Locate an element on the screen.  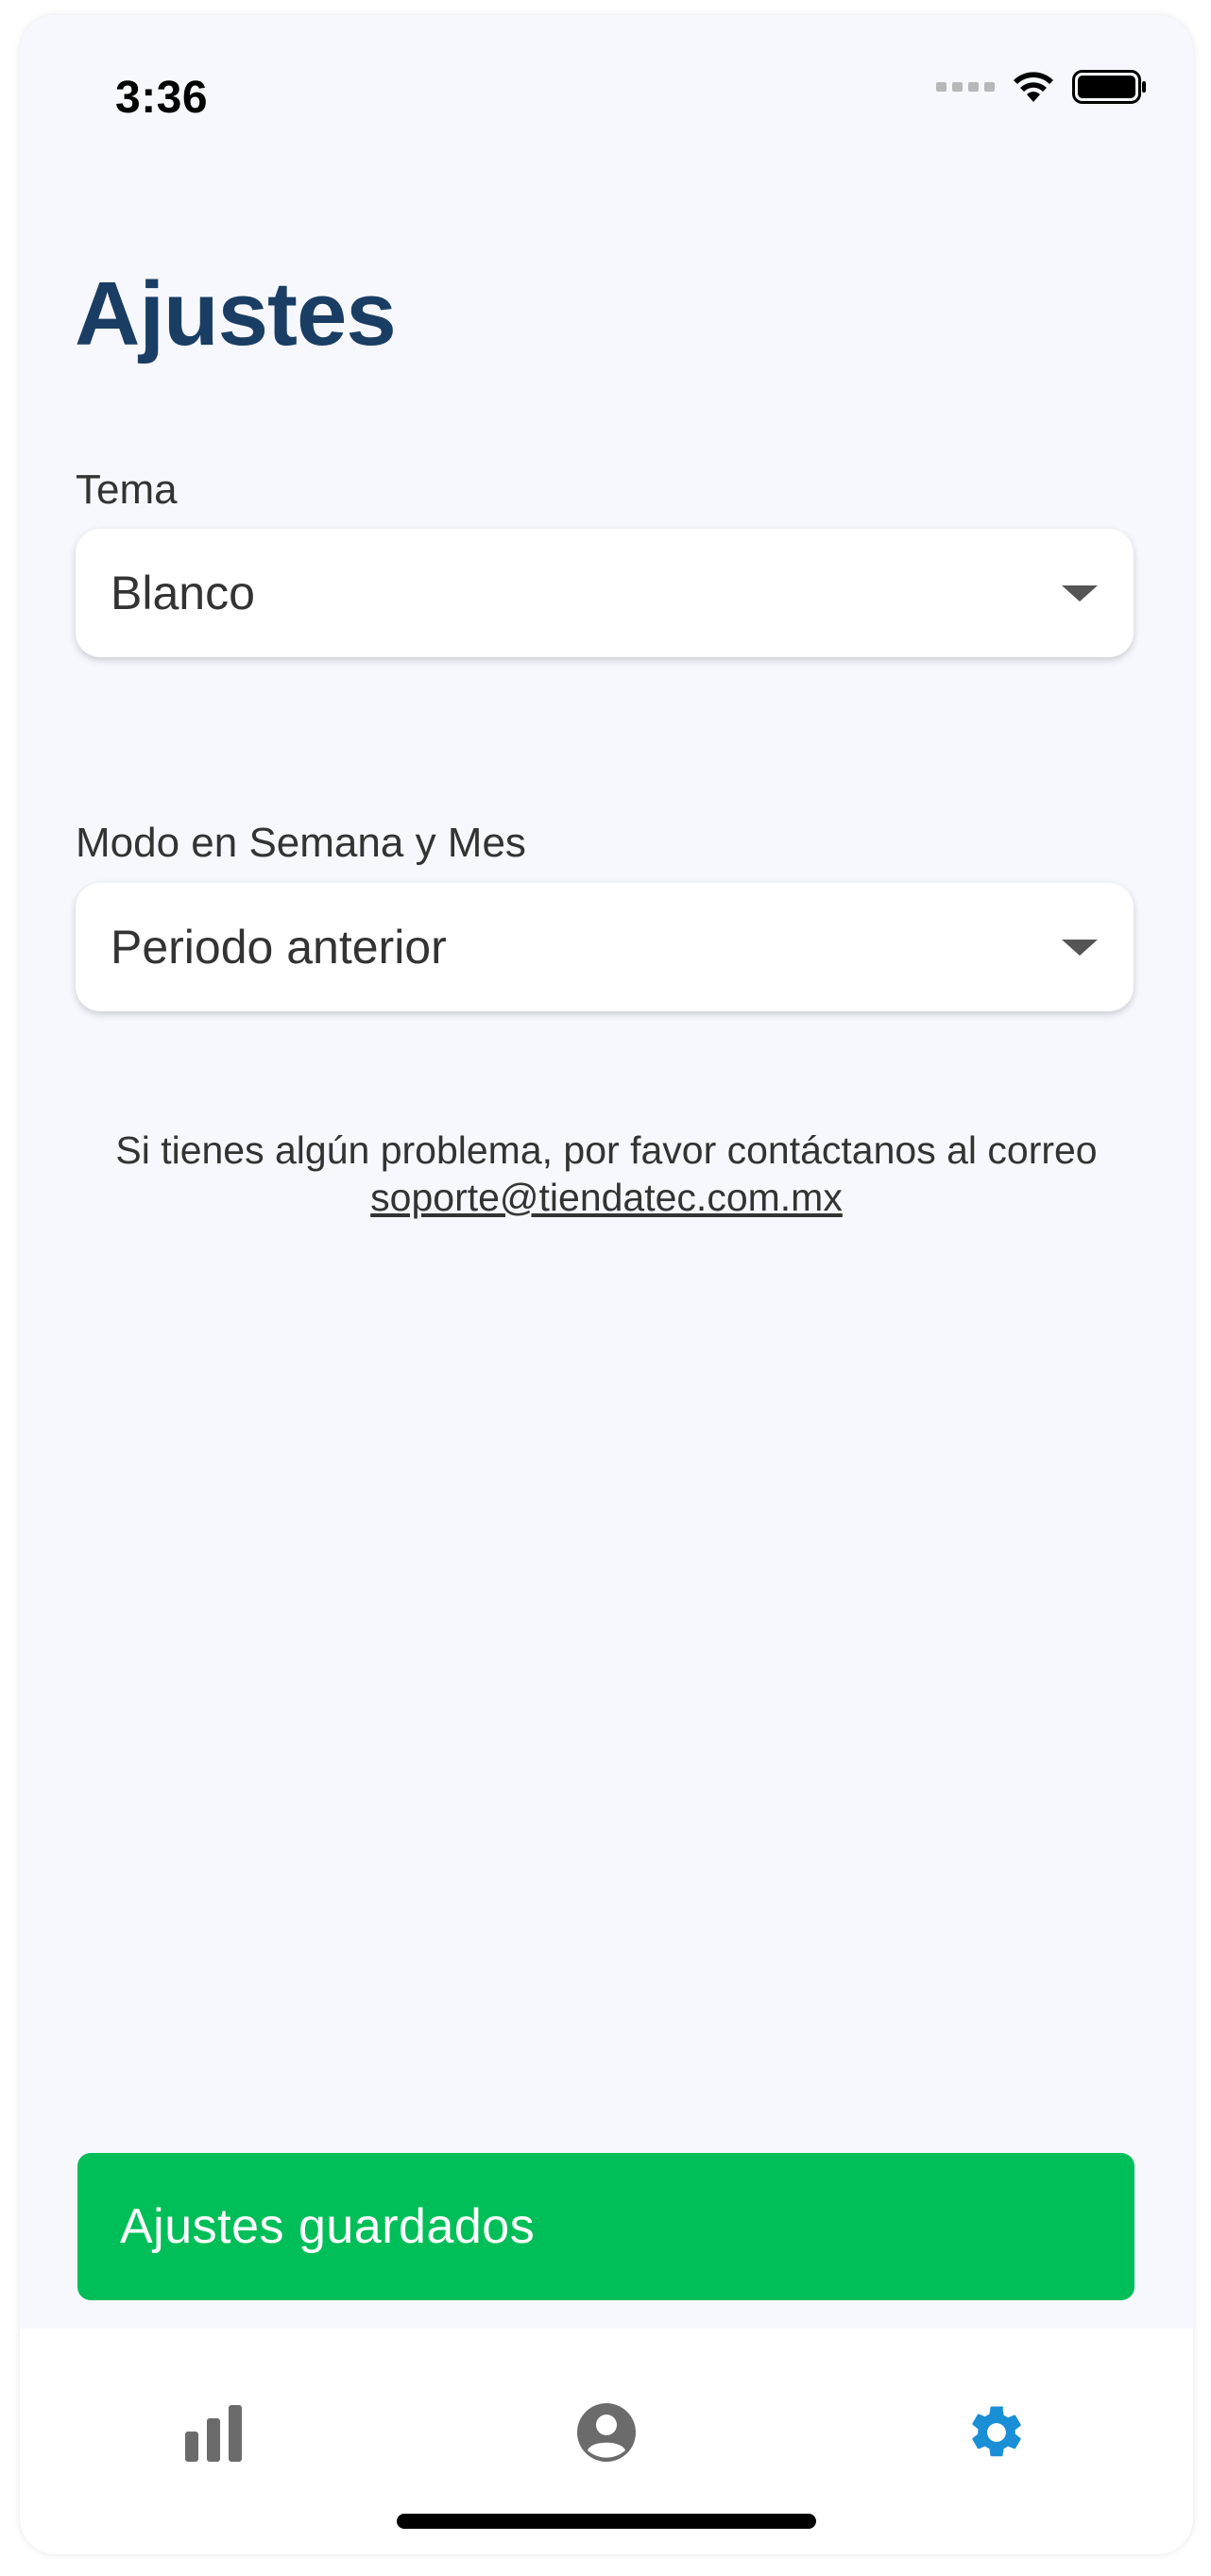
tab-stats is located at coordinates (213, 2432).